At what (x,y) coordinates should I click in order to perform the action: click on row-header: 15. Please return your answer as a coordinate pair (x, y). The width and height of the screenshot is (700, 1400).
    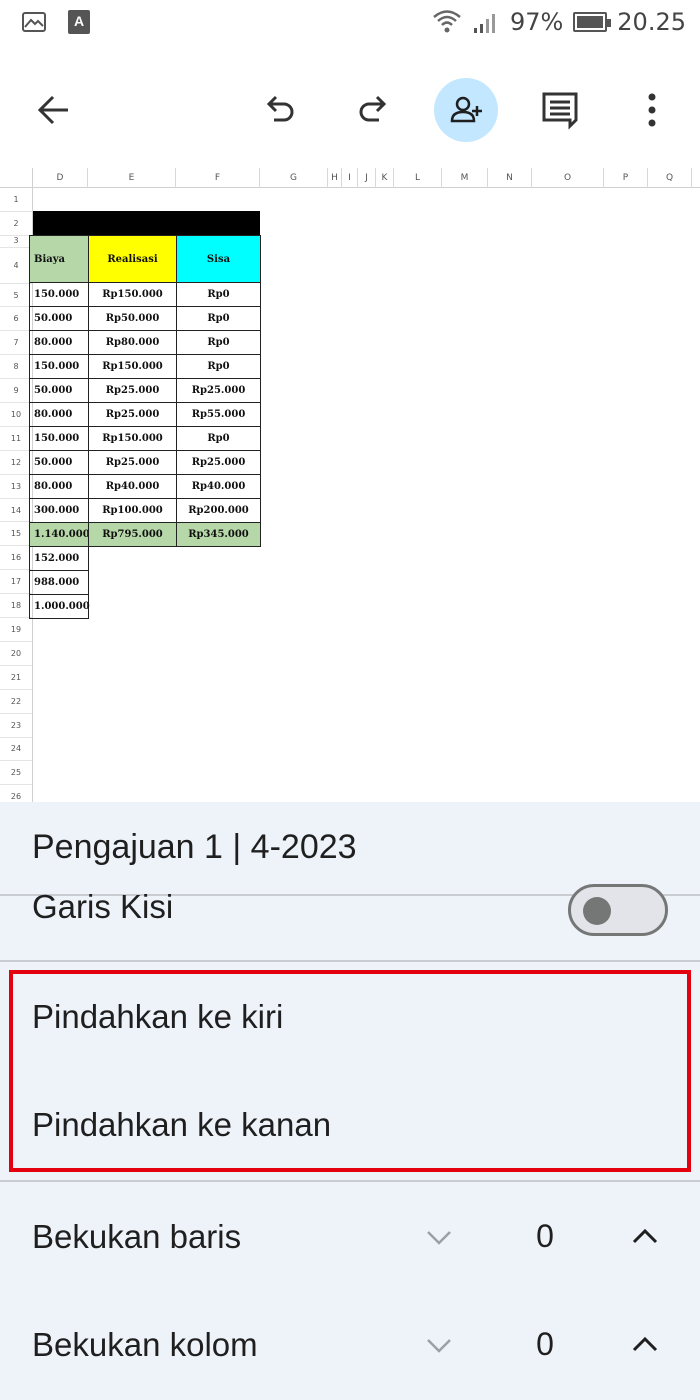
    Looking at the image, I should click on (16, 534).